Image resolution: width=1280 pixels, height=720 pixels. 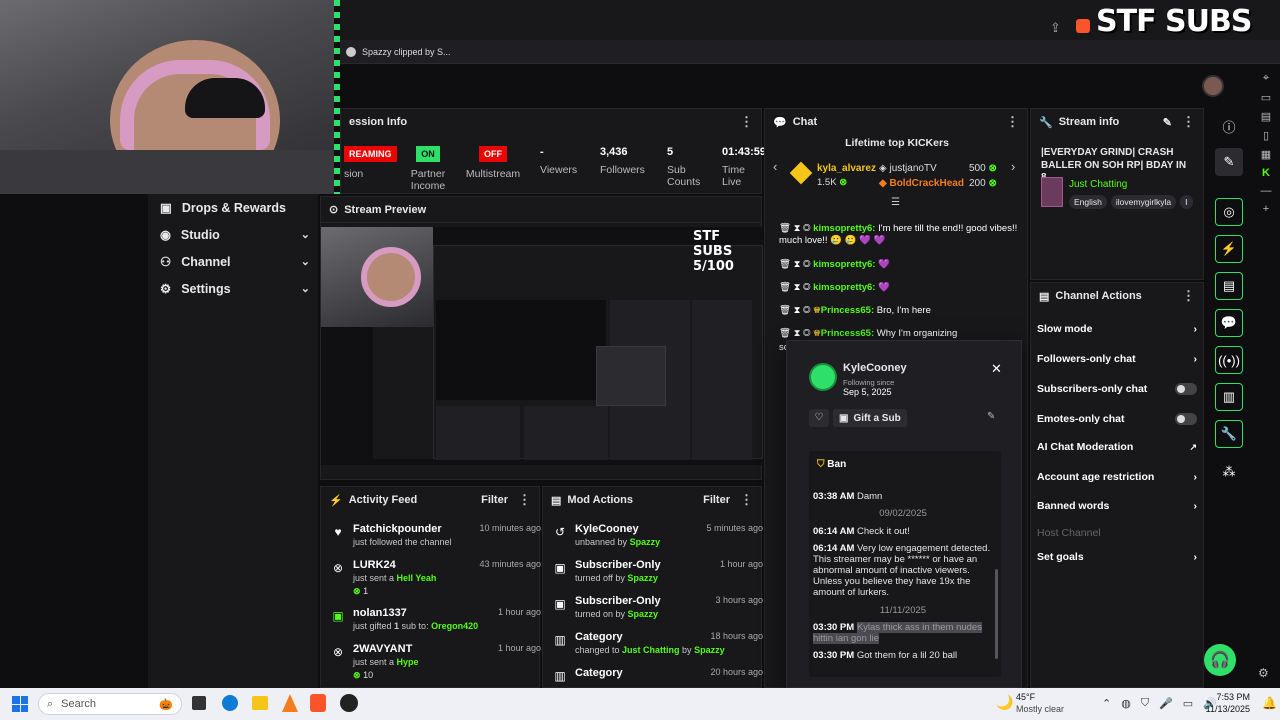 I want to click on brave-icon, so click(x=318, y=703).